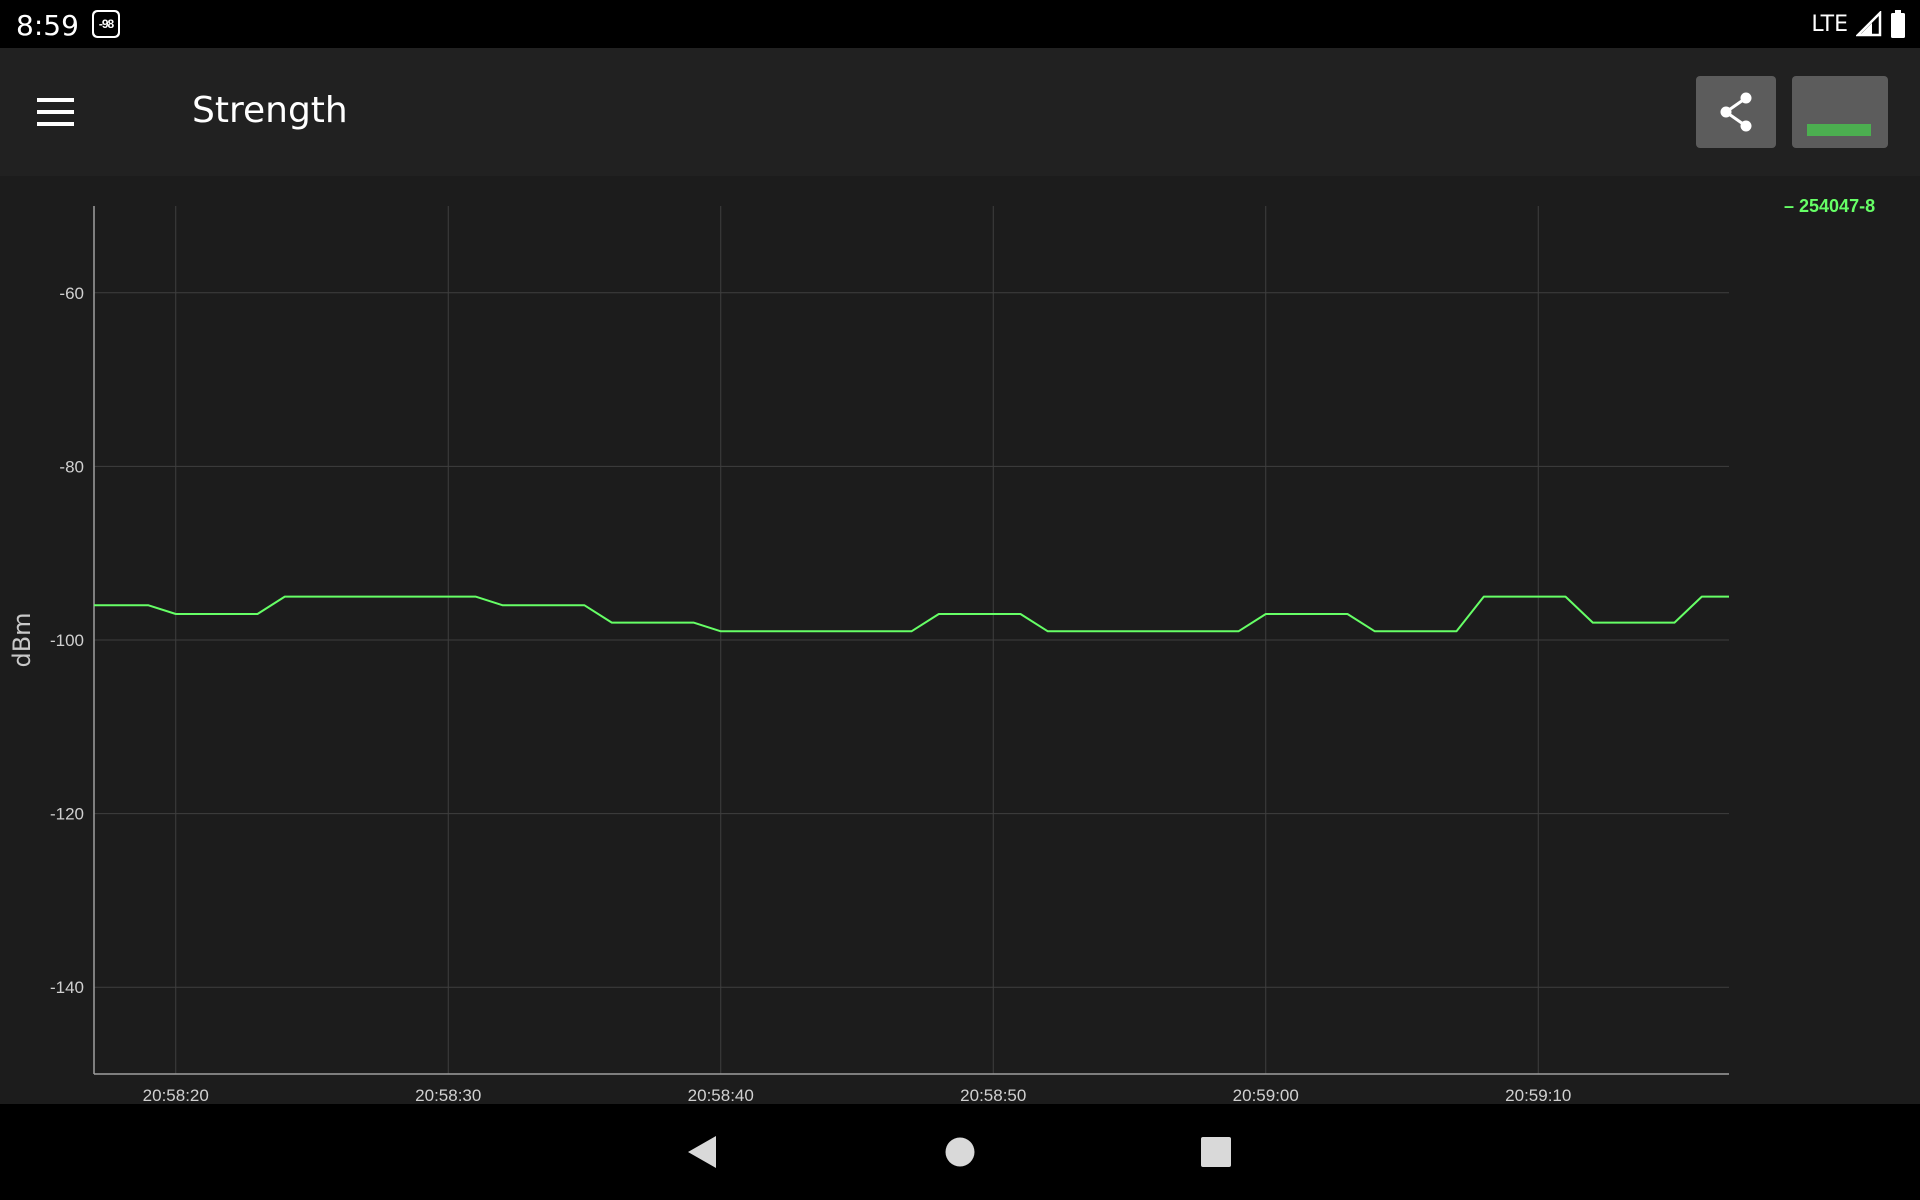 This screenshot has width=1920, height=1200. I want to click on chart-series, so click(911, 614).